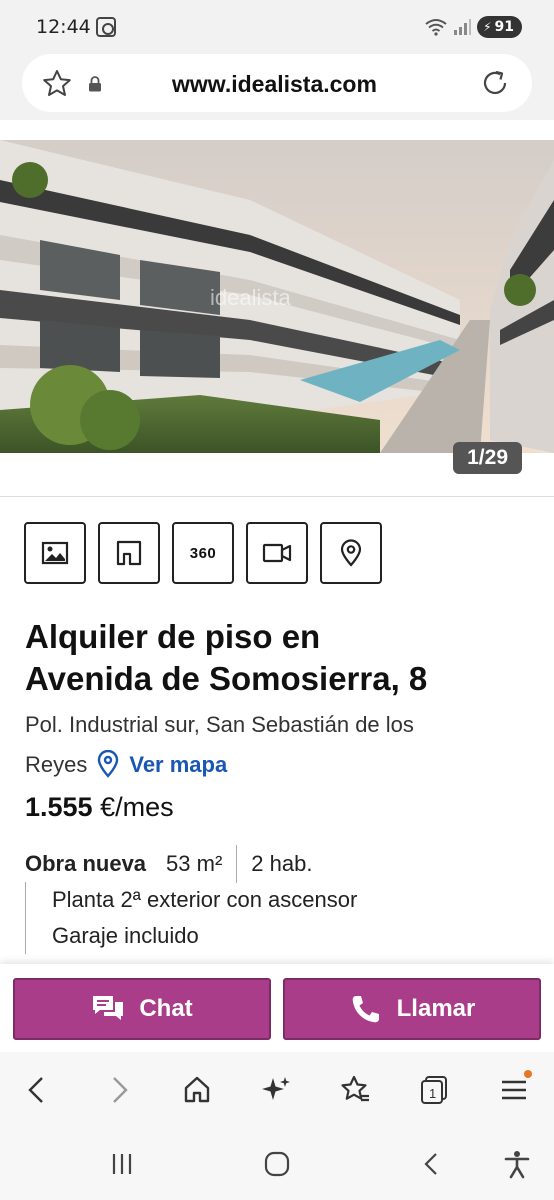 The image size is (554, 1200). I want to click on screenshot-icon, so click(106, 27).